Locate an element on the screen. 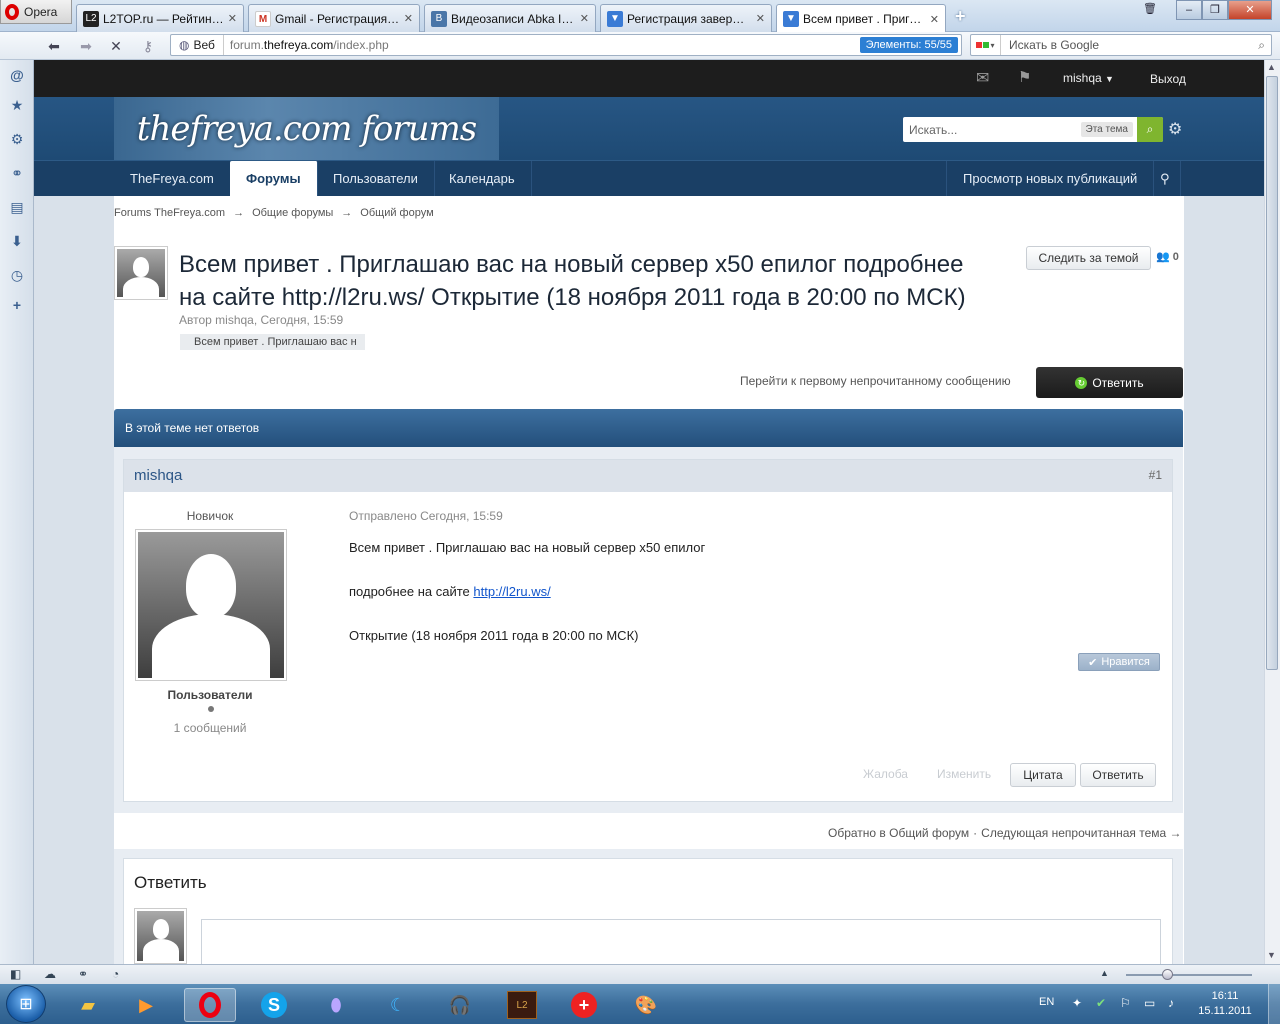  logout-link: Выход is located at coordinates (1168, 79).